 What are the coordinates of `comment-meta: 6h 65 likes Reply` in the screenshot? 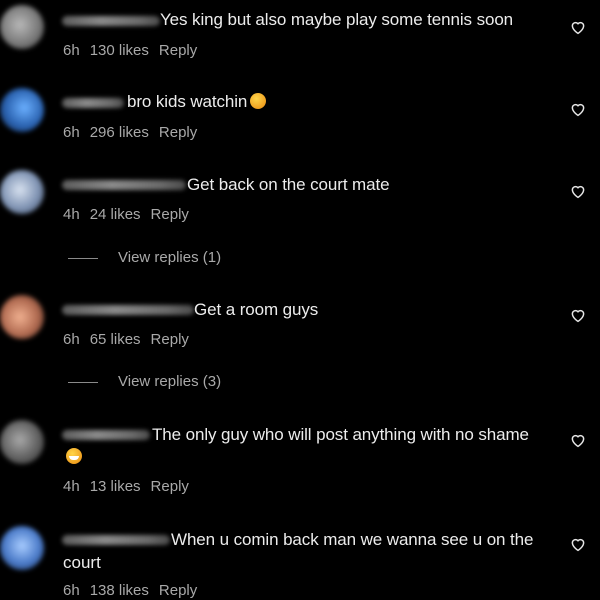 It's located at (126, 339).